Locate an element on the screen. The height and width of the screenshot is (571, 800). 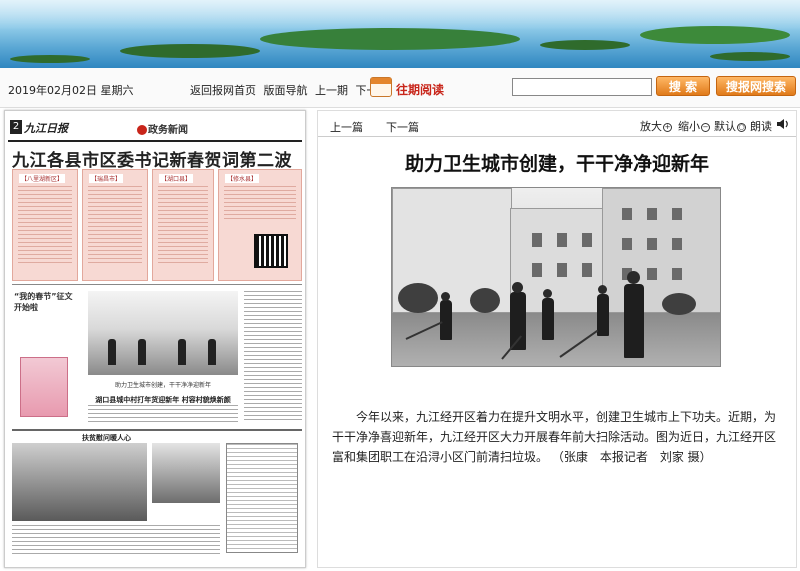
prev-issue-link: 上一期 is located at coordinates (331, 90).